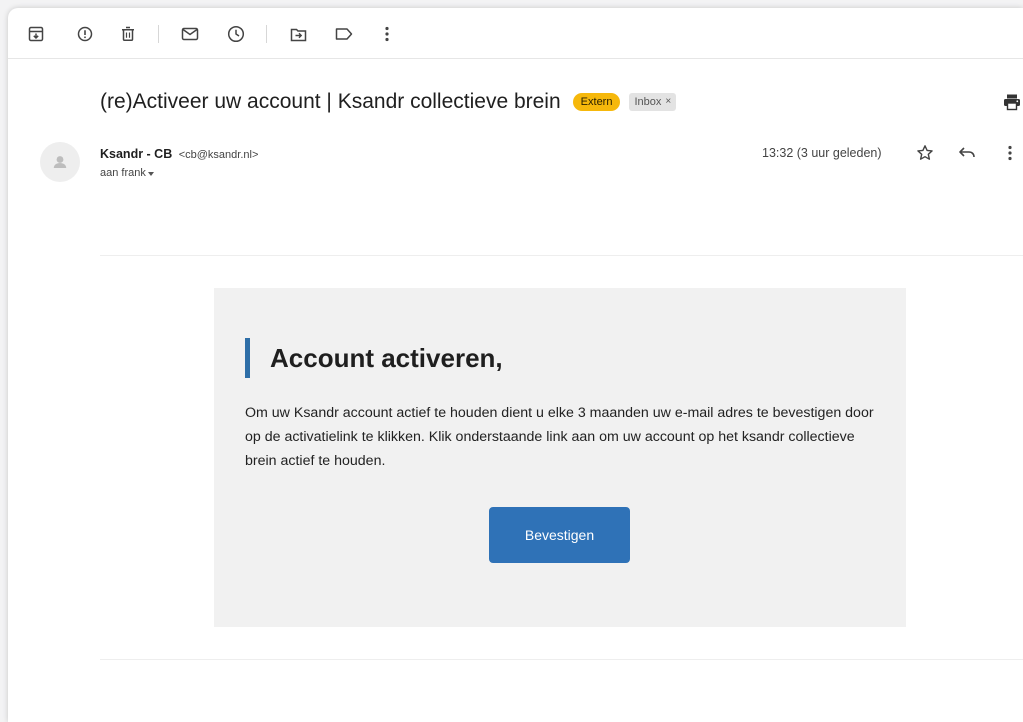 Image resolution: width=1023 pixels, height=722 pixels. What do you see at coordinates (150, 173) in the screenshot?
I see `chevron-down-icon` at bounding box center [150, 173].